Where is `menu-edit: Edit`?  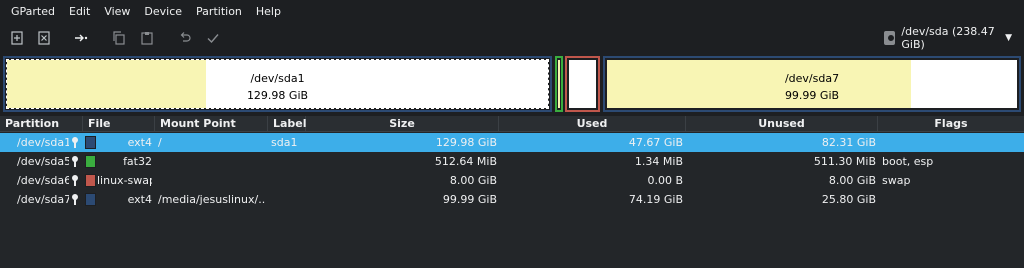 menu-edit: Edit is located at coordinates (79, 12).